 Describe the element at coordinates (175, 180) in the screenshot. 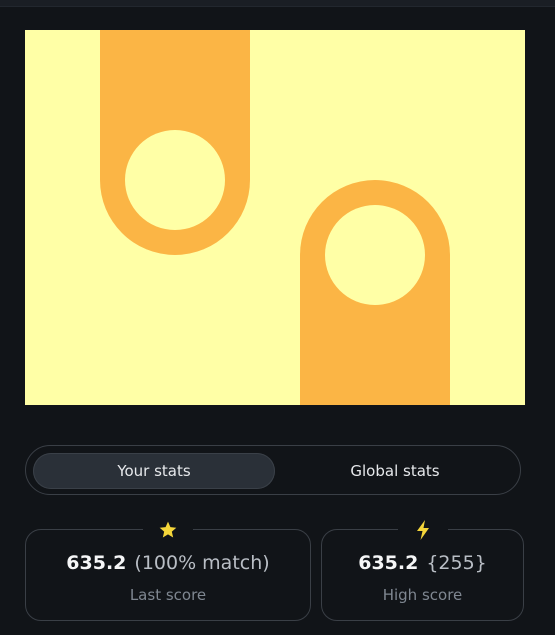

I see `preview-circle-top` at that location.